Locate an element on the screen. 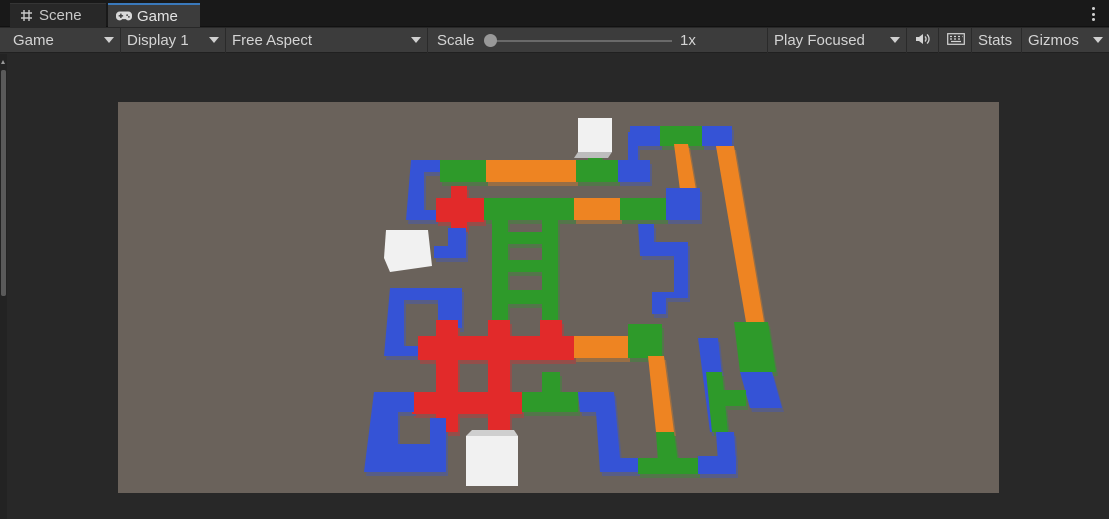  tab-scene-label: Scene is located at coordinates (60, 15).